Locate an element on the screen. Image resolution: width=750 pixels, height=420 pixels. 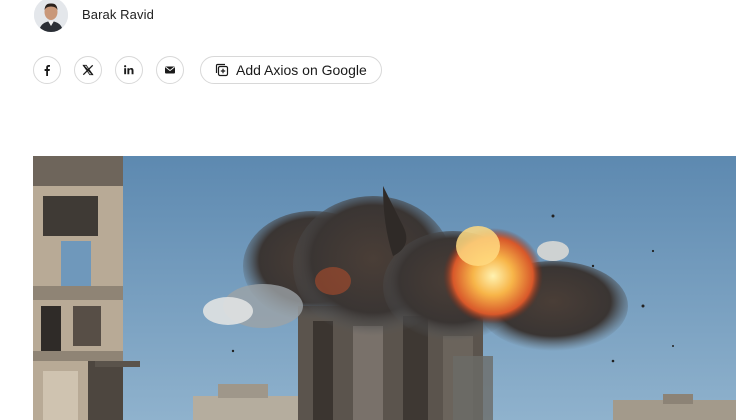
share-linkedin-button is located at coordinates (129, 70).